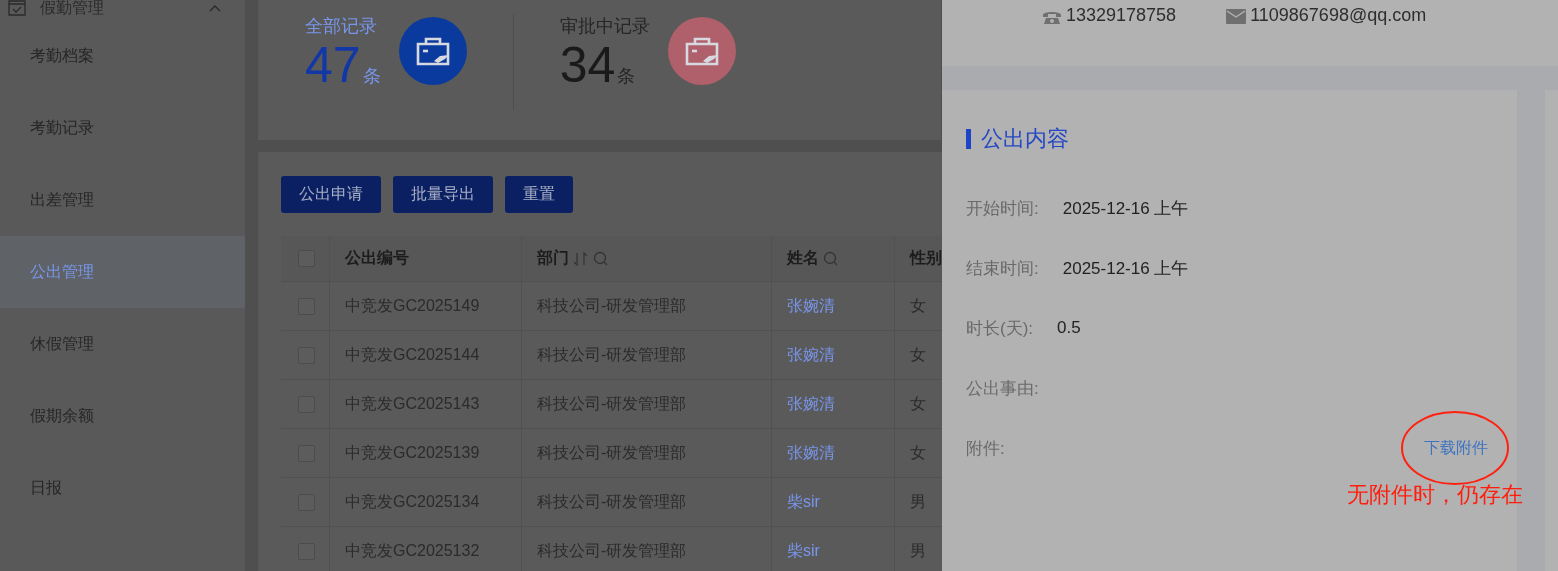 The height and width of the screenshot is (571, 1558). What do you see at coordinates (968, 139) in the screenshot?
I see `accent-bar` at bounding box center [968, 139].